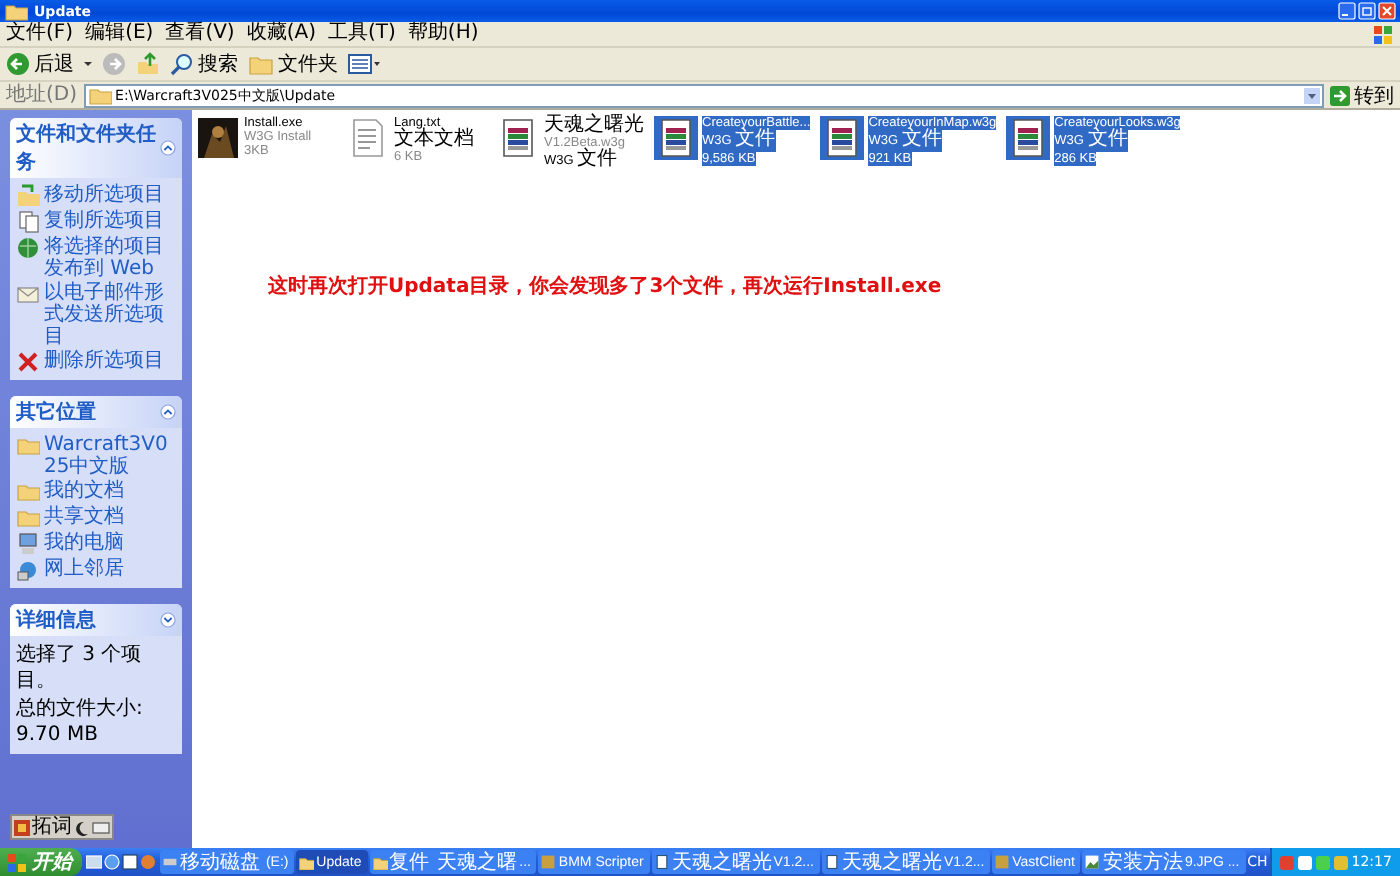 The image size is (1400, 876). Describe the element at coordinates (443, 34) in the screenshot. I see `menu-item: 帮助(H)` at that location.